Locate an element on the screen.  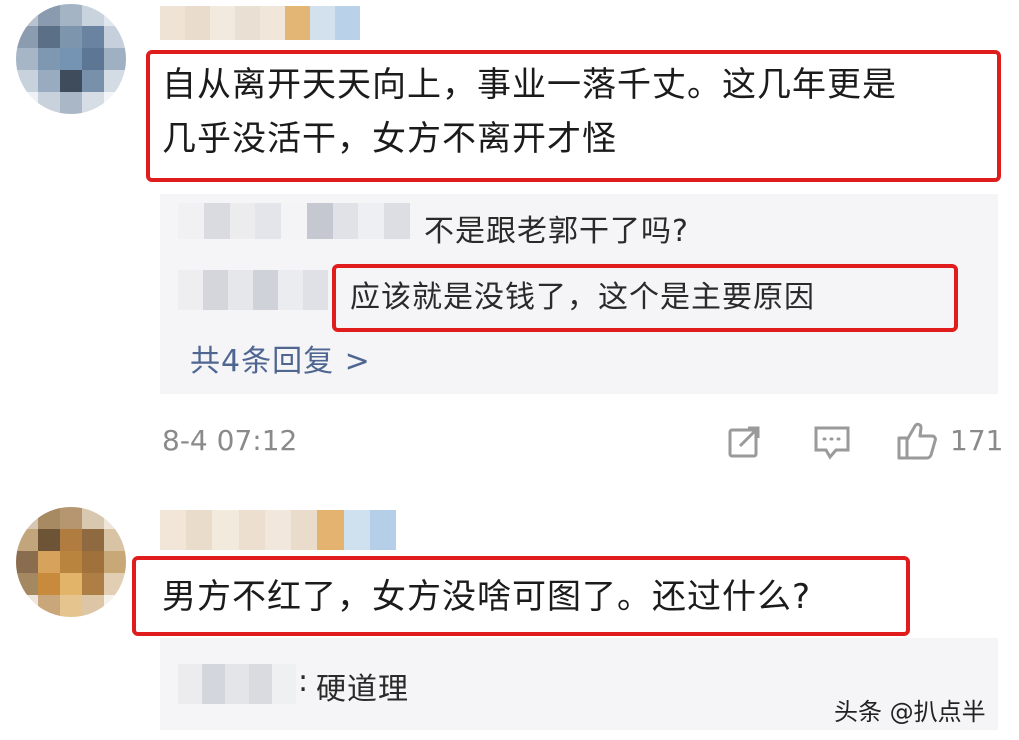
reply-text: 硬道理 is located at coordinates (362, 689).